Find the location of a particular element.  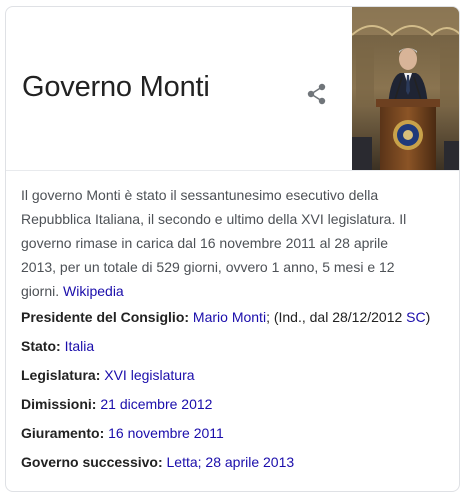

fact-row-giuramento: Giuramento: 16 novembre 2011 is located at coordinates (236, 437).